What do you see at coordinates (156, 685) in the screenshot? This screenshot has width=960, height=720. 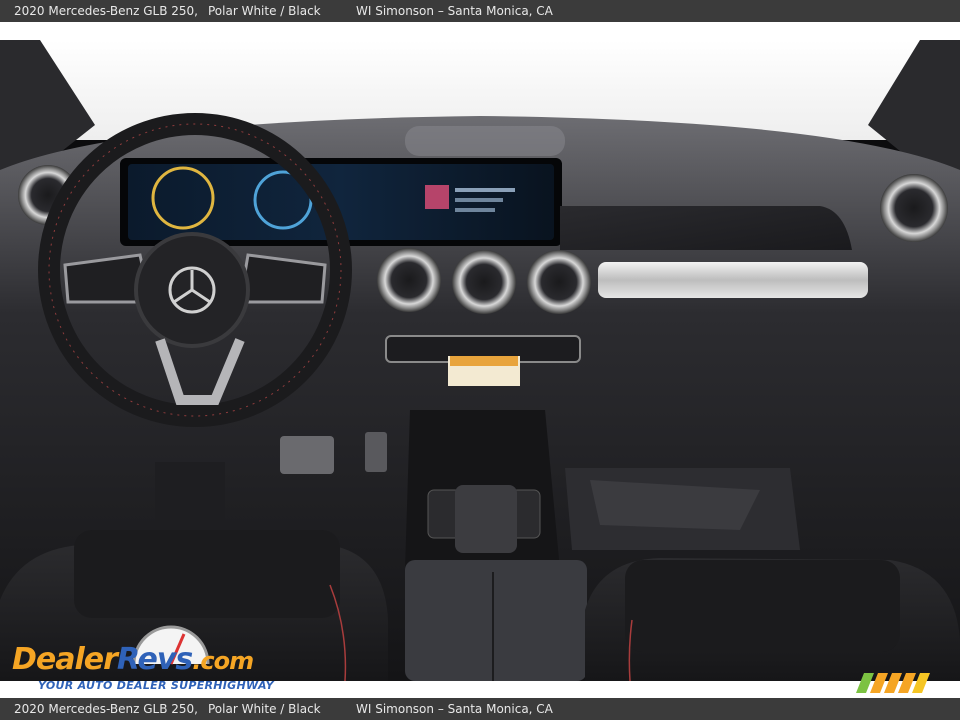 I see `dealerrevs-tagline: YOUR AUTO DEALER SUPERHIGHWAY` at bounding box center [156, 685].